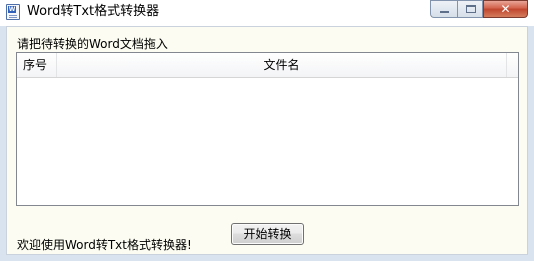 This screenshot has height=261, width=534. I want to click on maximize-icon, so click(471, 9).